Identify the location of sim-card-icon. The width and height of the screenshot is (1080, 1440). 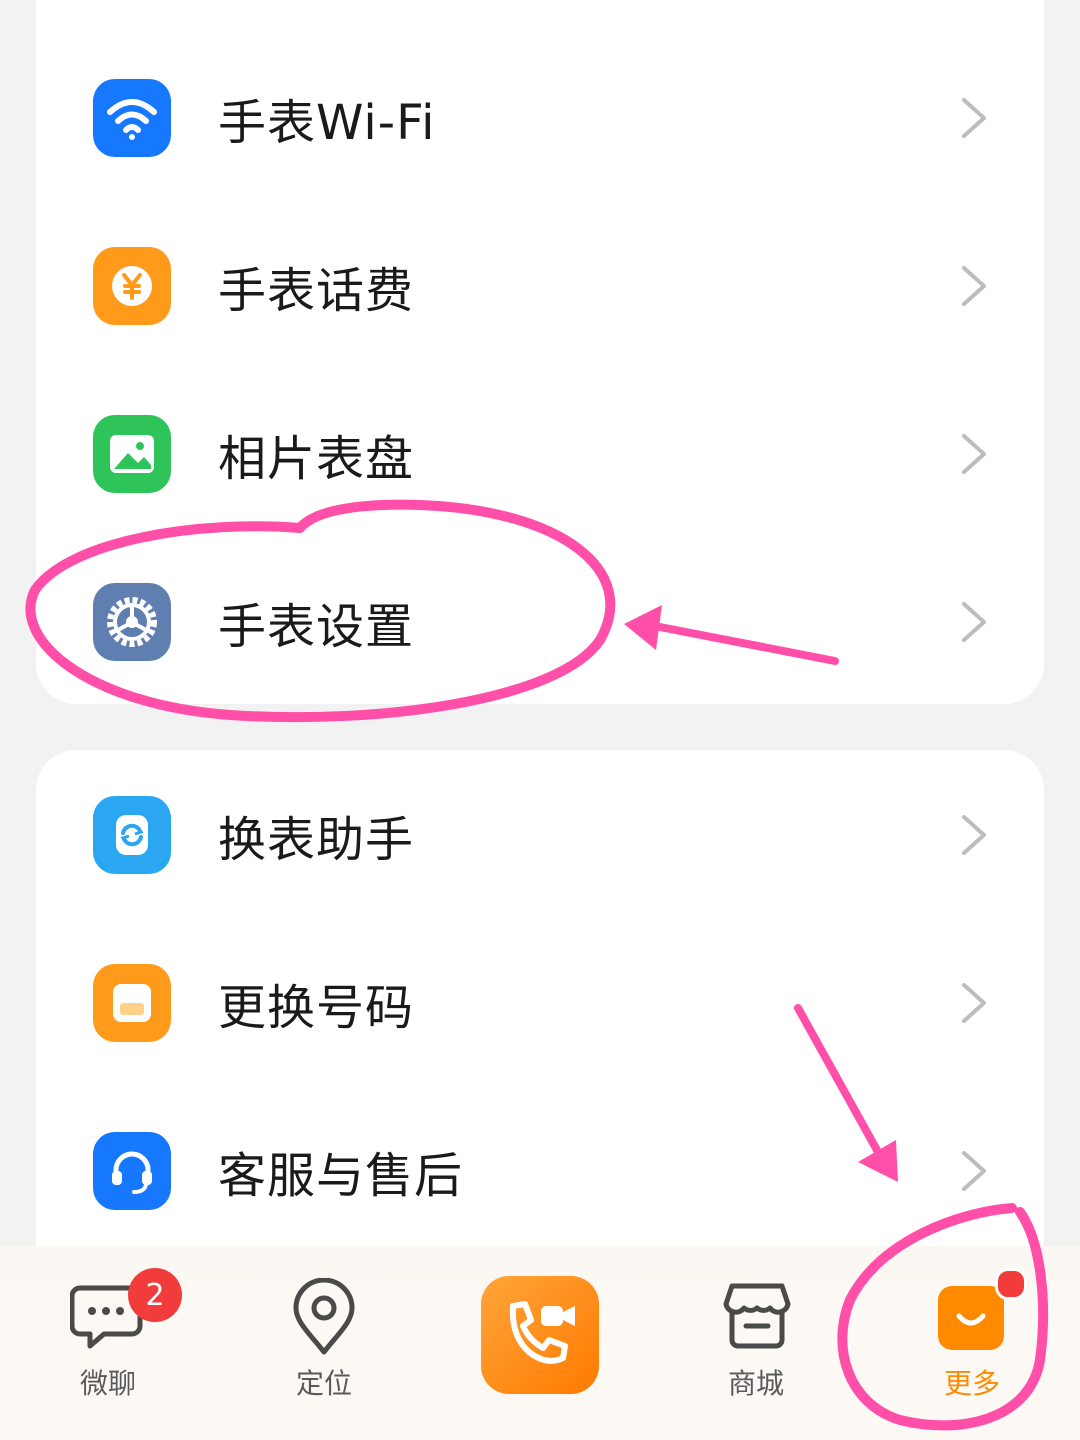
(132, 1003).